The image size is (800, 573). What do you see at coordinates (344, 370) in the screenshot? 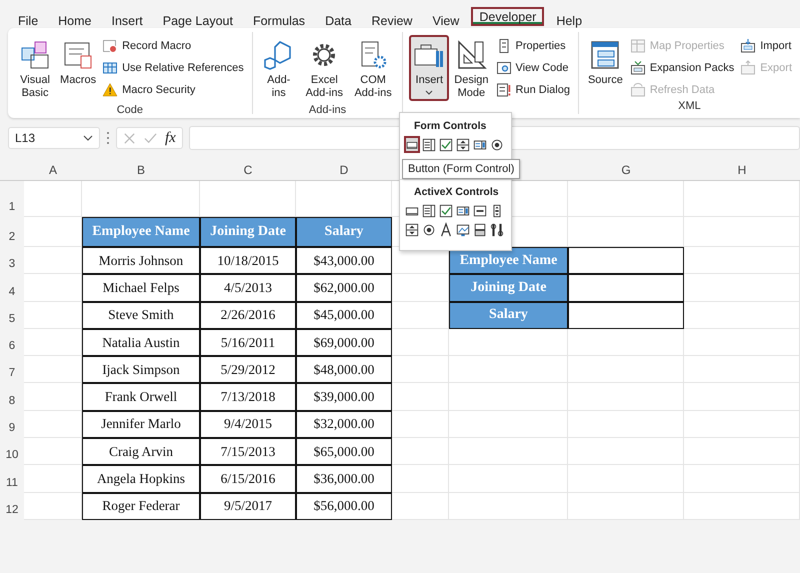
I see `table-cell: $48,000.00` at bounding box center [344, 370].